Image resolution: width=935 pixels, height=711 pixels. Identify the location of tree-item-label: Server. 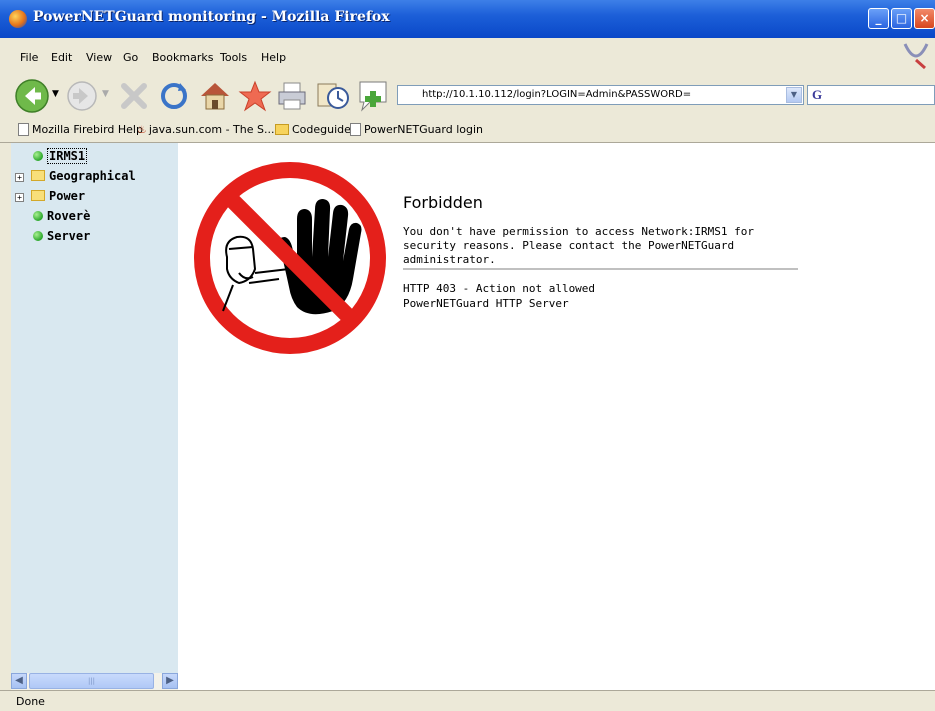
(69, 236).